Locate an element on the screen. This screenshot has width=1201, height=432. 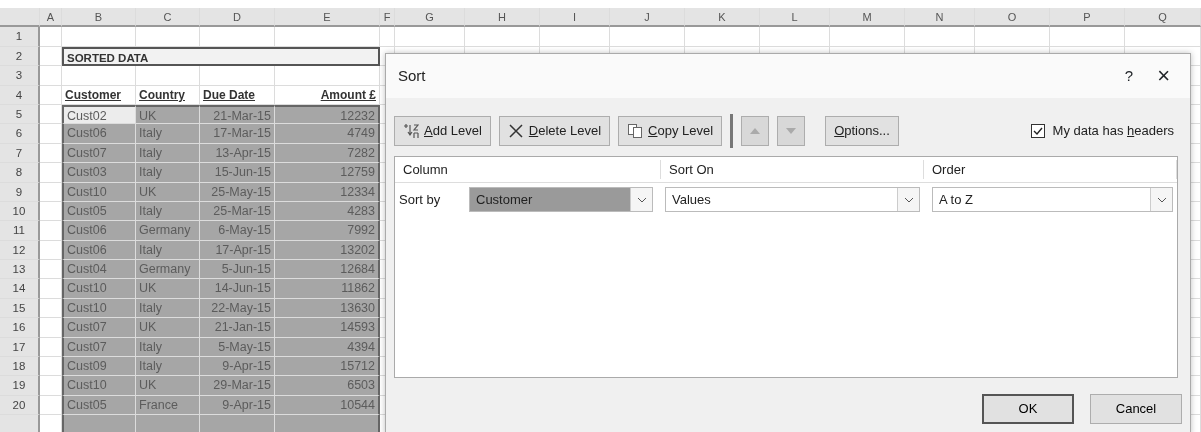
row-header: 20 is located at coordinates (20, 405).